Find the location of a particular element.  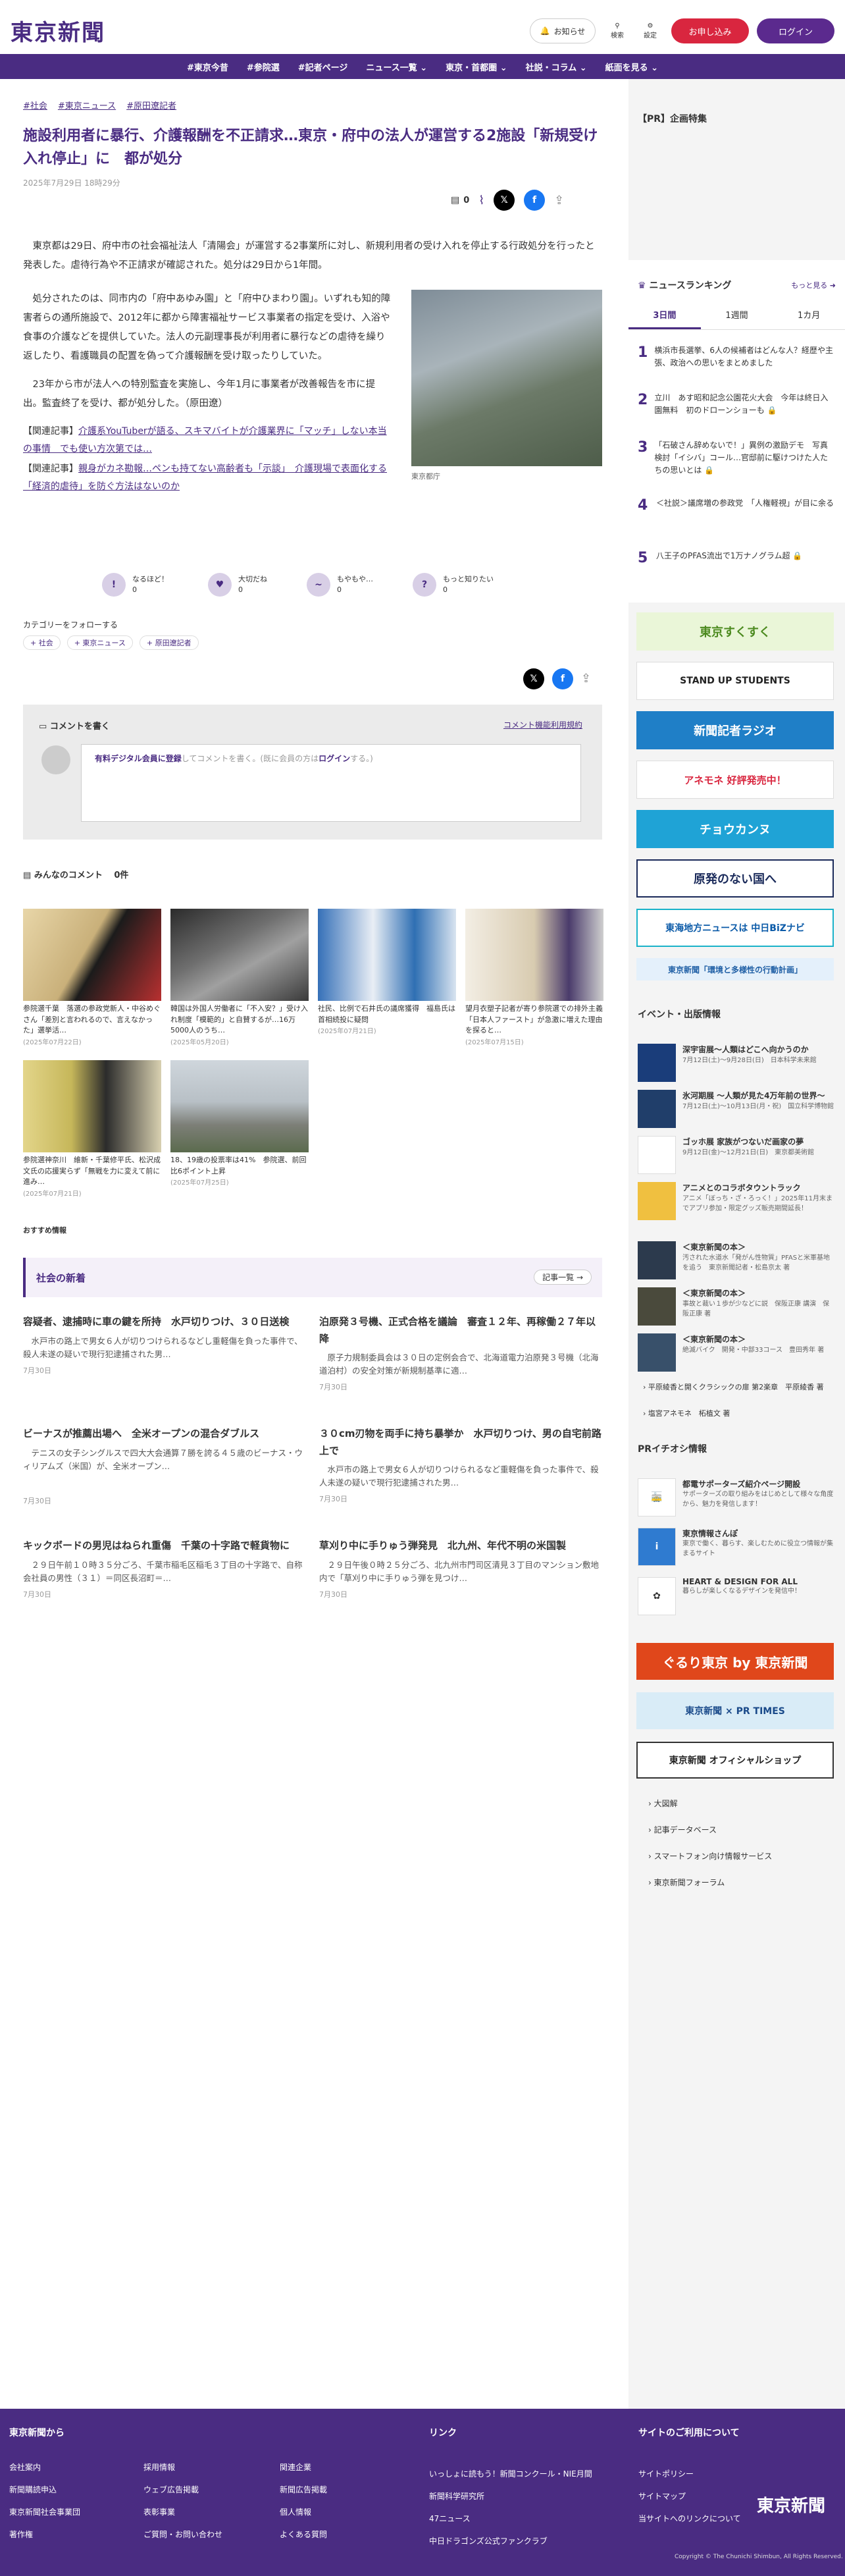

footer-link: よくある質問 is located at coordinates (303, 2534).